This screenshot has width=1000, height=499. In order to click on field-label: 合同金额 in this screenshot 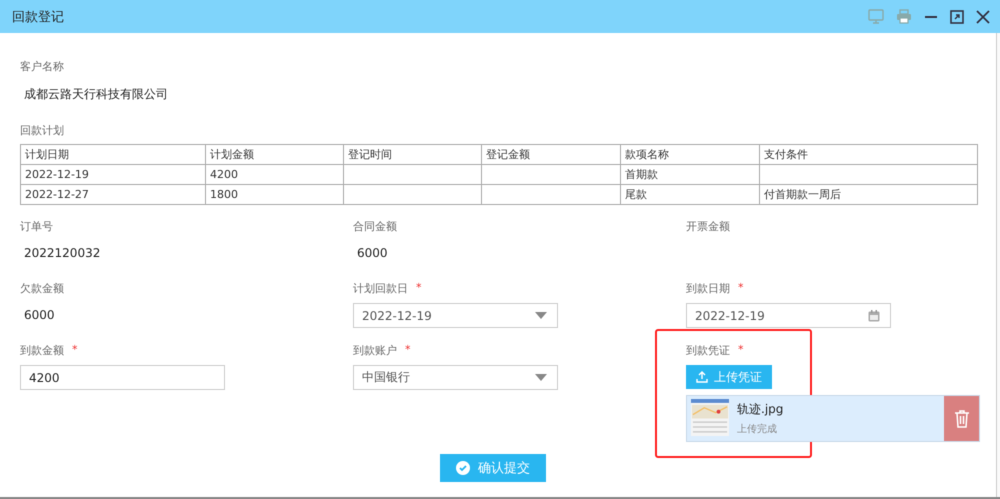, I will do `click(375, 226)`.